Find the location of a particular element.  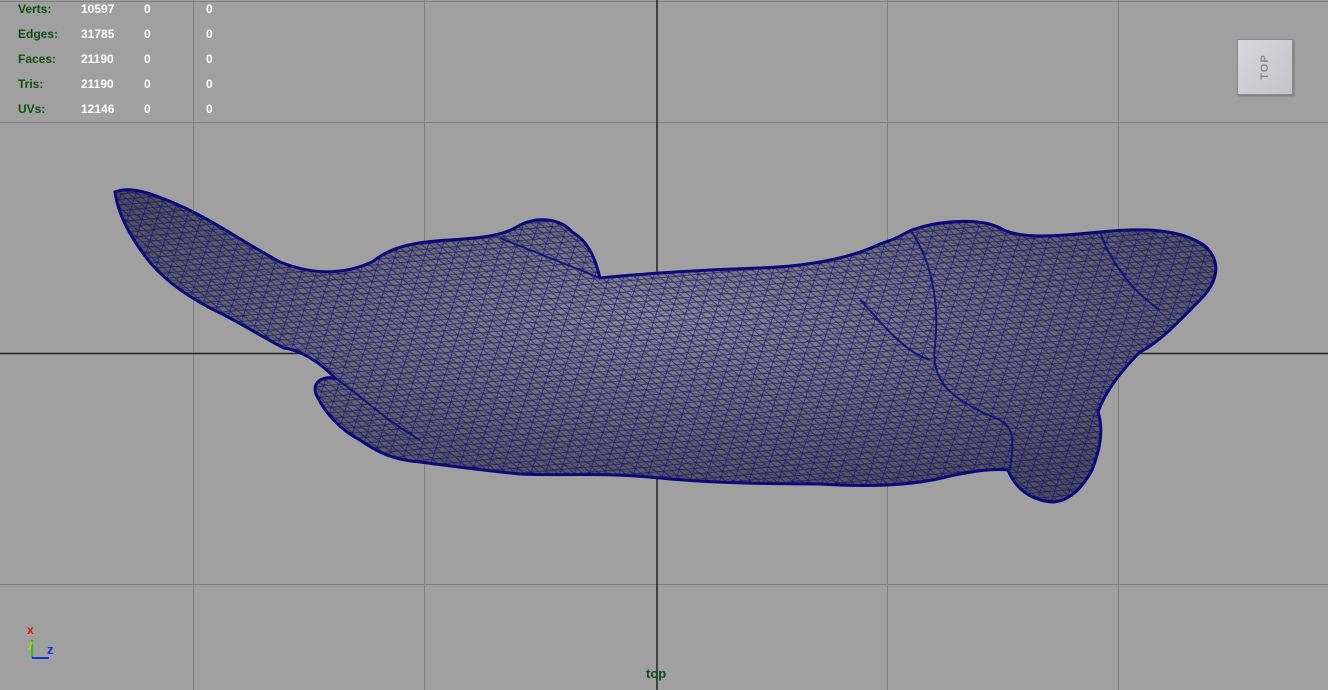

hud-label: Edges: is located at coordinates (38, 34).